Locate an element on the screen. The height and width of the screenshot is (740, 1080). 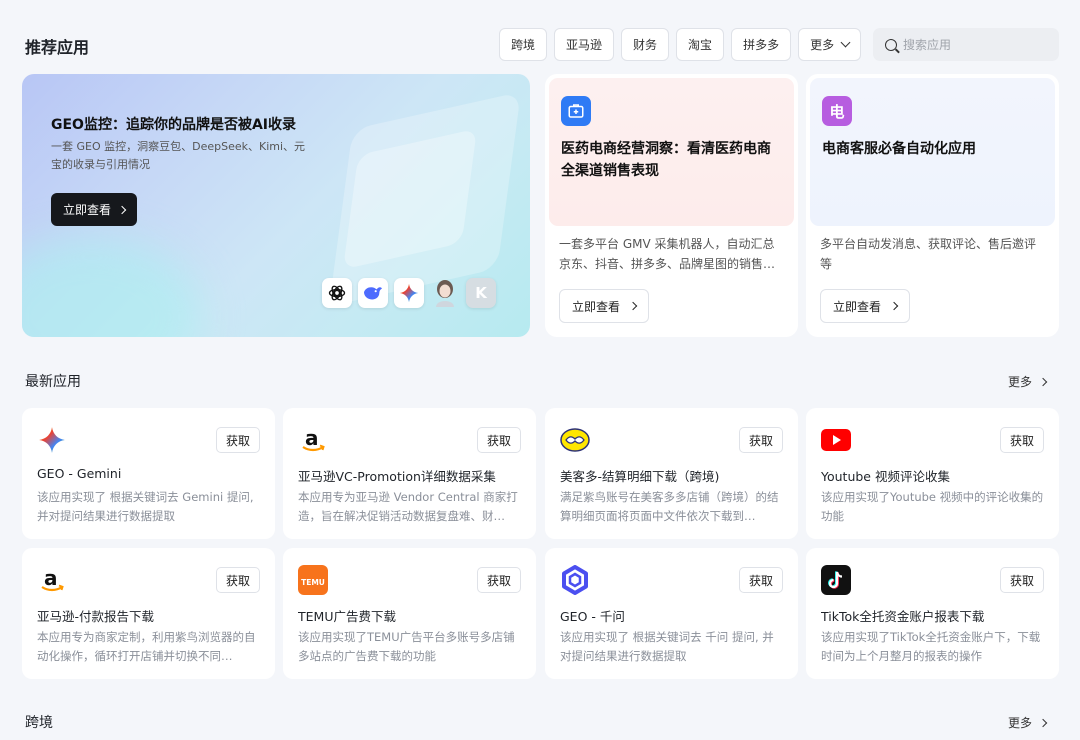
temu-label: TEMU is located at coordinates (313, 582).